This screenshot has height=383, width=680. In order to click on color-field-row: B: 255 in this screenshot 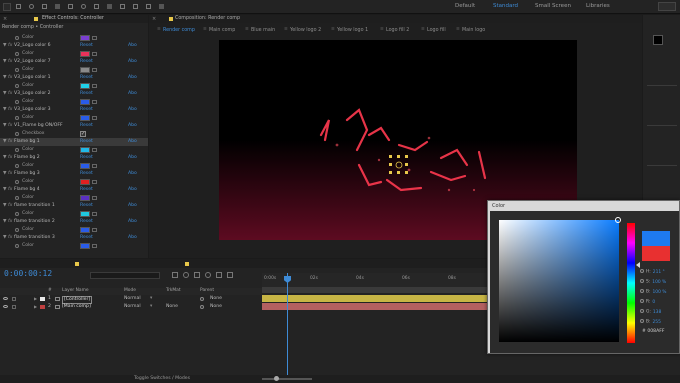, I will do `click(650, 322)`.